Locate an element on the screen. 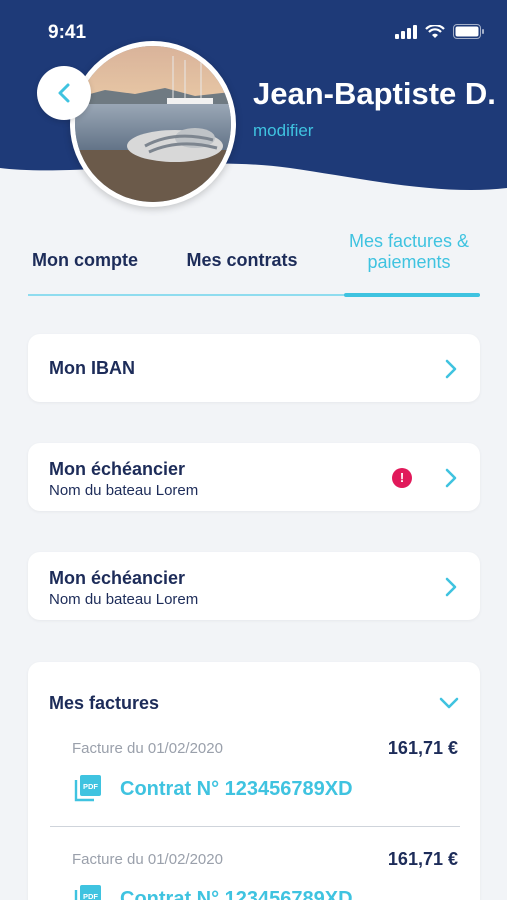 The image size is (507, 900). user-name: Jean-Baptiste D. is located at coordinates (374, 93).